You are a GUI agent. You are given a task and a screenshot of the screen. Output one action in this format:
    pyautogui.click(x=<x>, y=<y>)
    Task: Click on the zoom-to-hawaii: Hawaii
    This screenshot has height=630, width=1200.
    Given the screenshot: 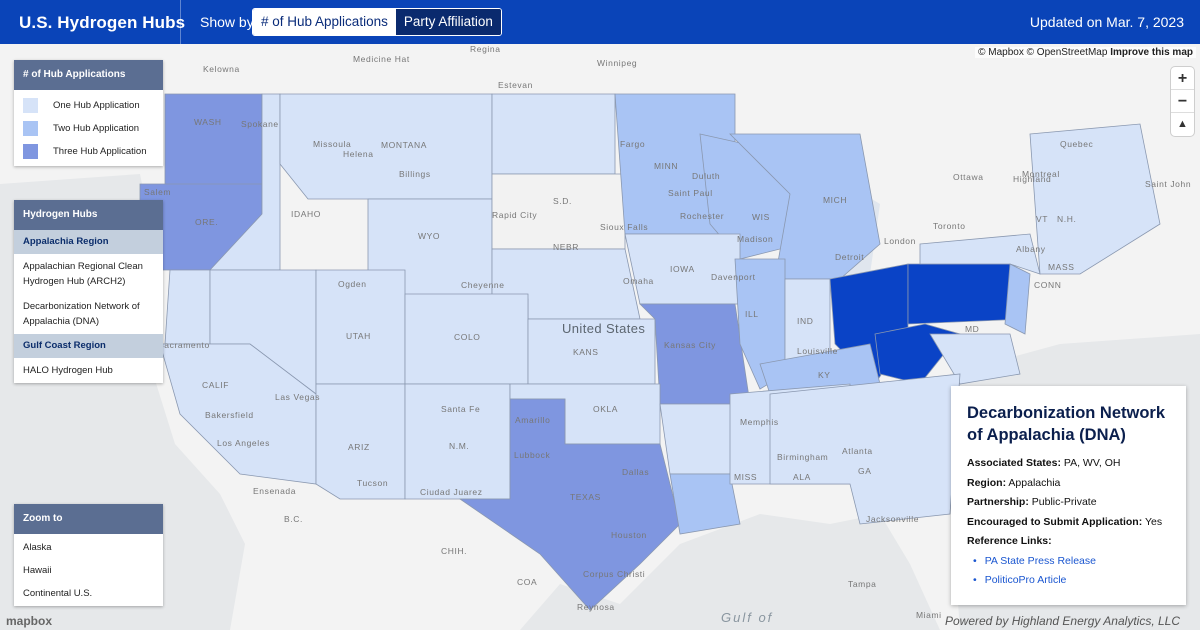 What is the action you would take?
    pyautogui.click(x=88, y=570)
    